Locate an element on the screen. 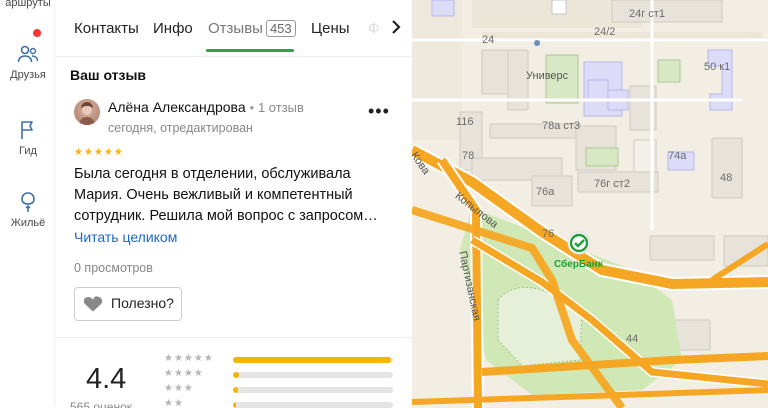 This screenshot has height=408, width=768. rail-label-housing: Жильё is located at coordinates (28, 223).